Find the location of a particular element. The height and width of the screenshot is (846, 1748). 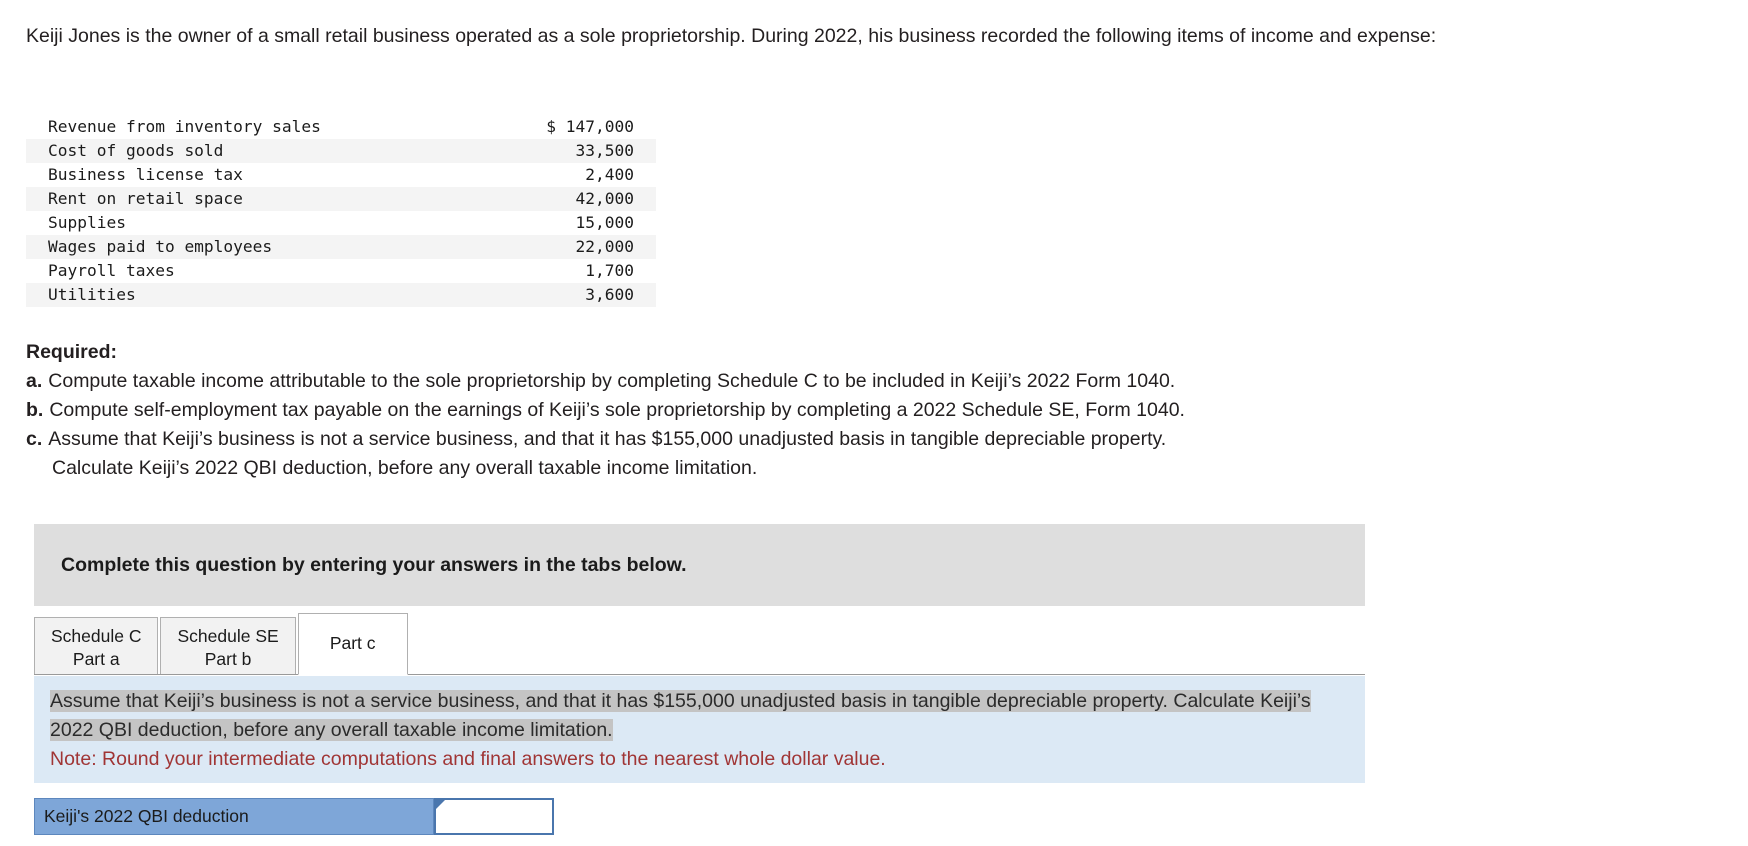

tab-strip: Schedule C Part a Schedule SE Part b Part c is located at coordinates (699, 644).